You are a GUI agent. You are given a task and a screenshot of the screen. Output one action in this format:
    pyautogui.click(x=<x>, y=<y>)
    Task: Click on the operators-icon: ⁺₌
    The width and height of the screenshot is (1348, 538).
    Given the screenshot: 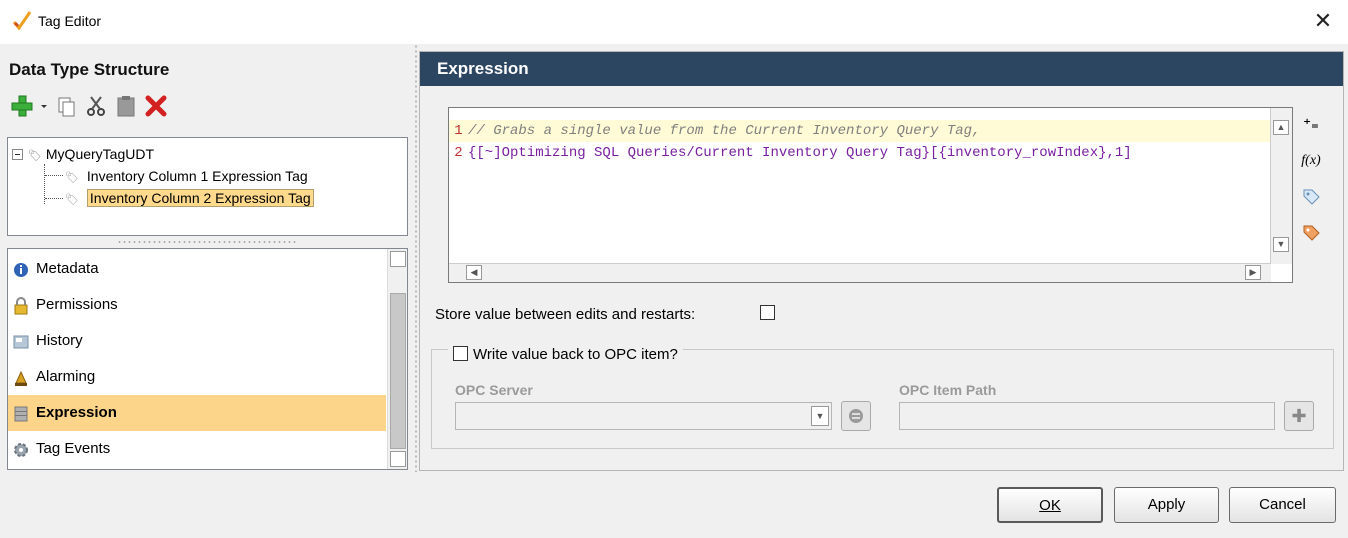 What is the action you would take?
    pyautogui.click(x=1311, y=125)
    